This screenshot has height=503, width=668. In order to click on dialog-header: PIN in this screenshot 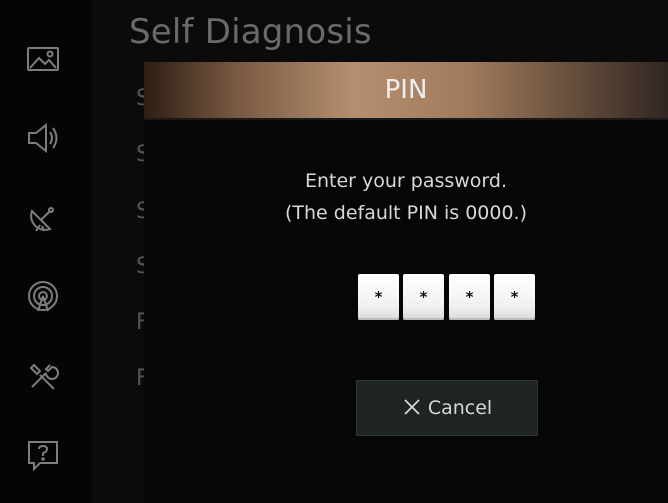, I will do `click(406, 91)`.